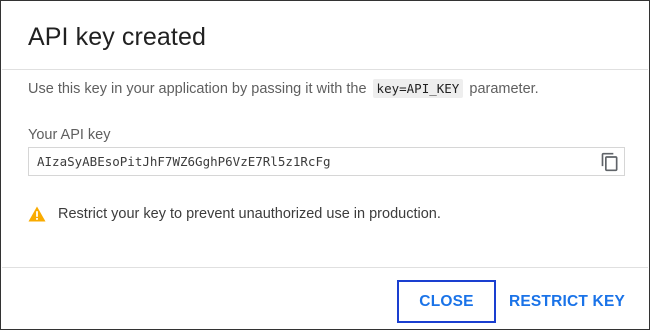  Describe the element at coordinates (117, 37) in the screenshot. I see `dialog-title: API key created` at that location.